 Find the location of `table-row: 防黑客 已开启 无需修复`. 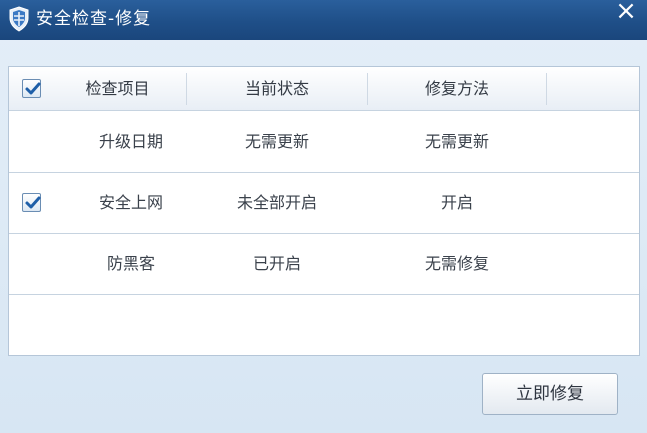

table-row: 防黑客 已开启 无需修复 is located at coordinates (324, 264).